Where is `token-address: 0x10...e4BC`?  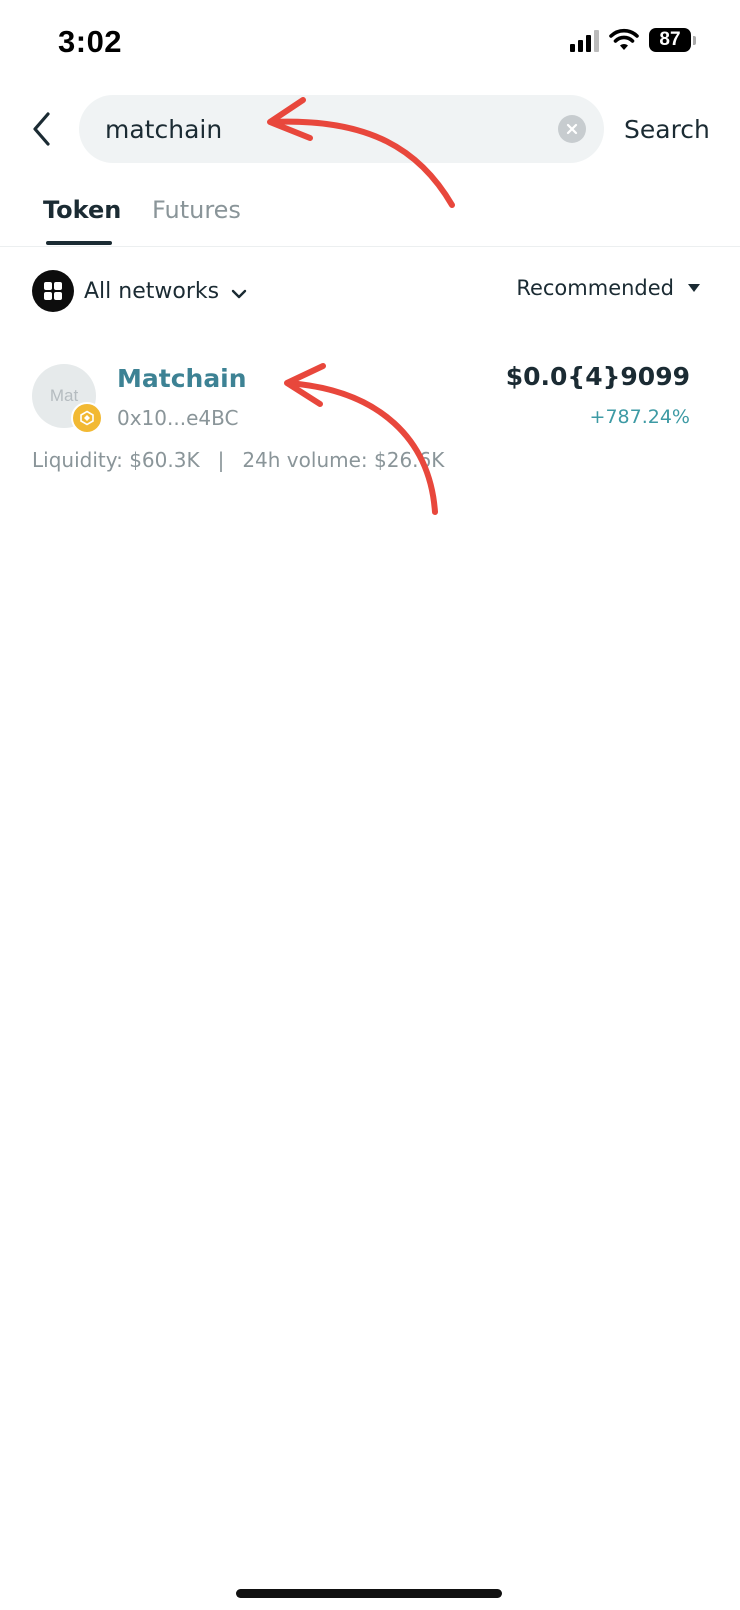 token-address: 0x10...e4BC is located at coordinates (178, 418).